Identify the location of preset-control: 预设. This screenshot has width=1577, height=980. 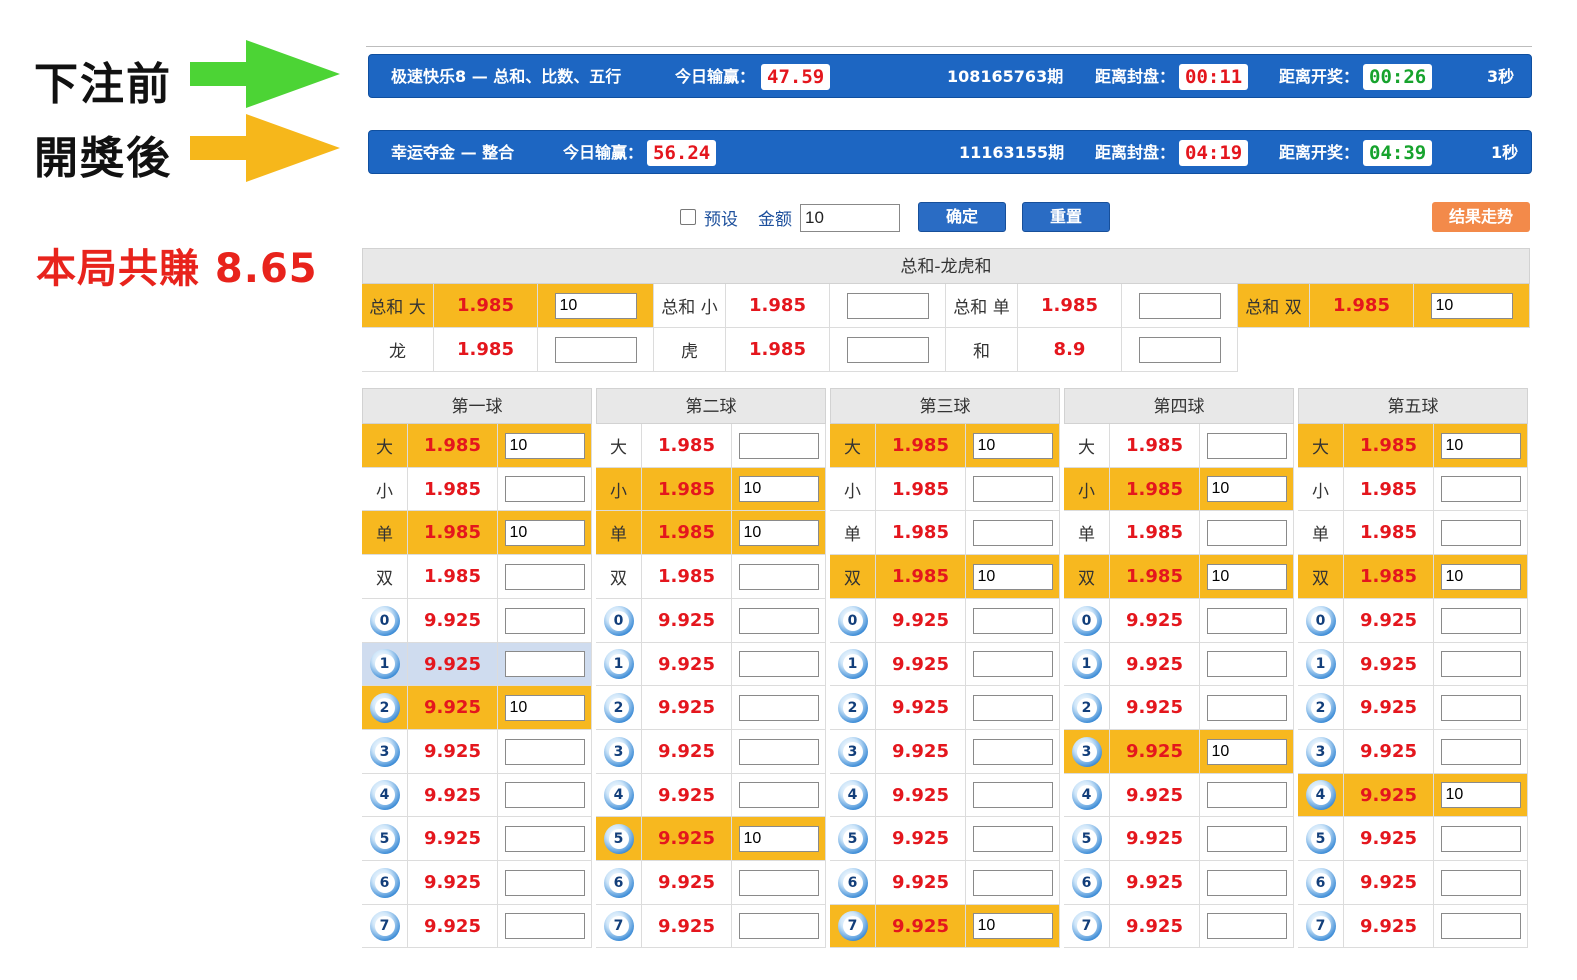
(709, 217).